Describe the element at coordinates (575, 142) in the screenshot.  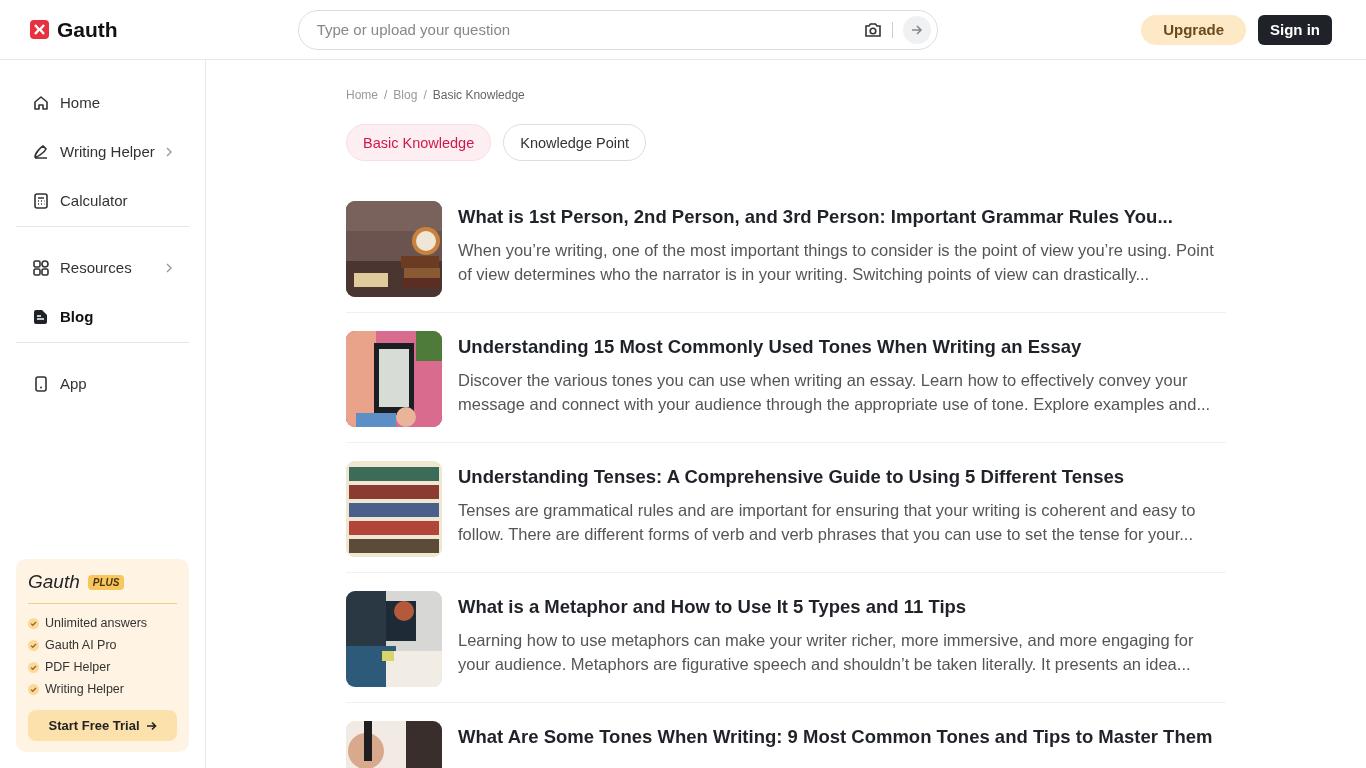
I see `category-tab: Knowledge Point` at that location.